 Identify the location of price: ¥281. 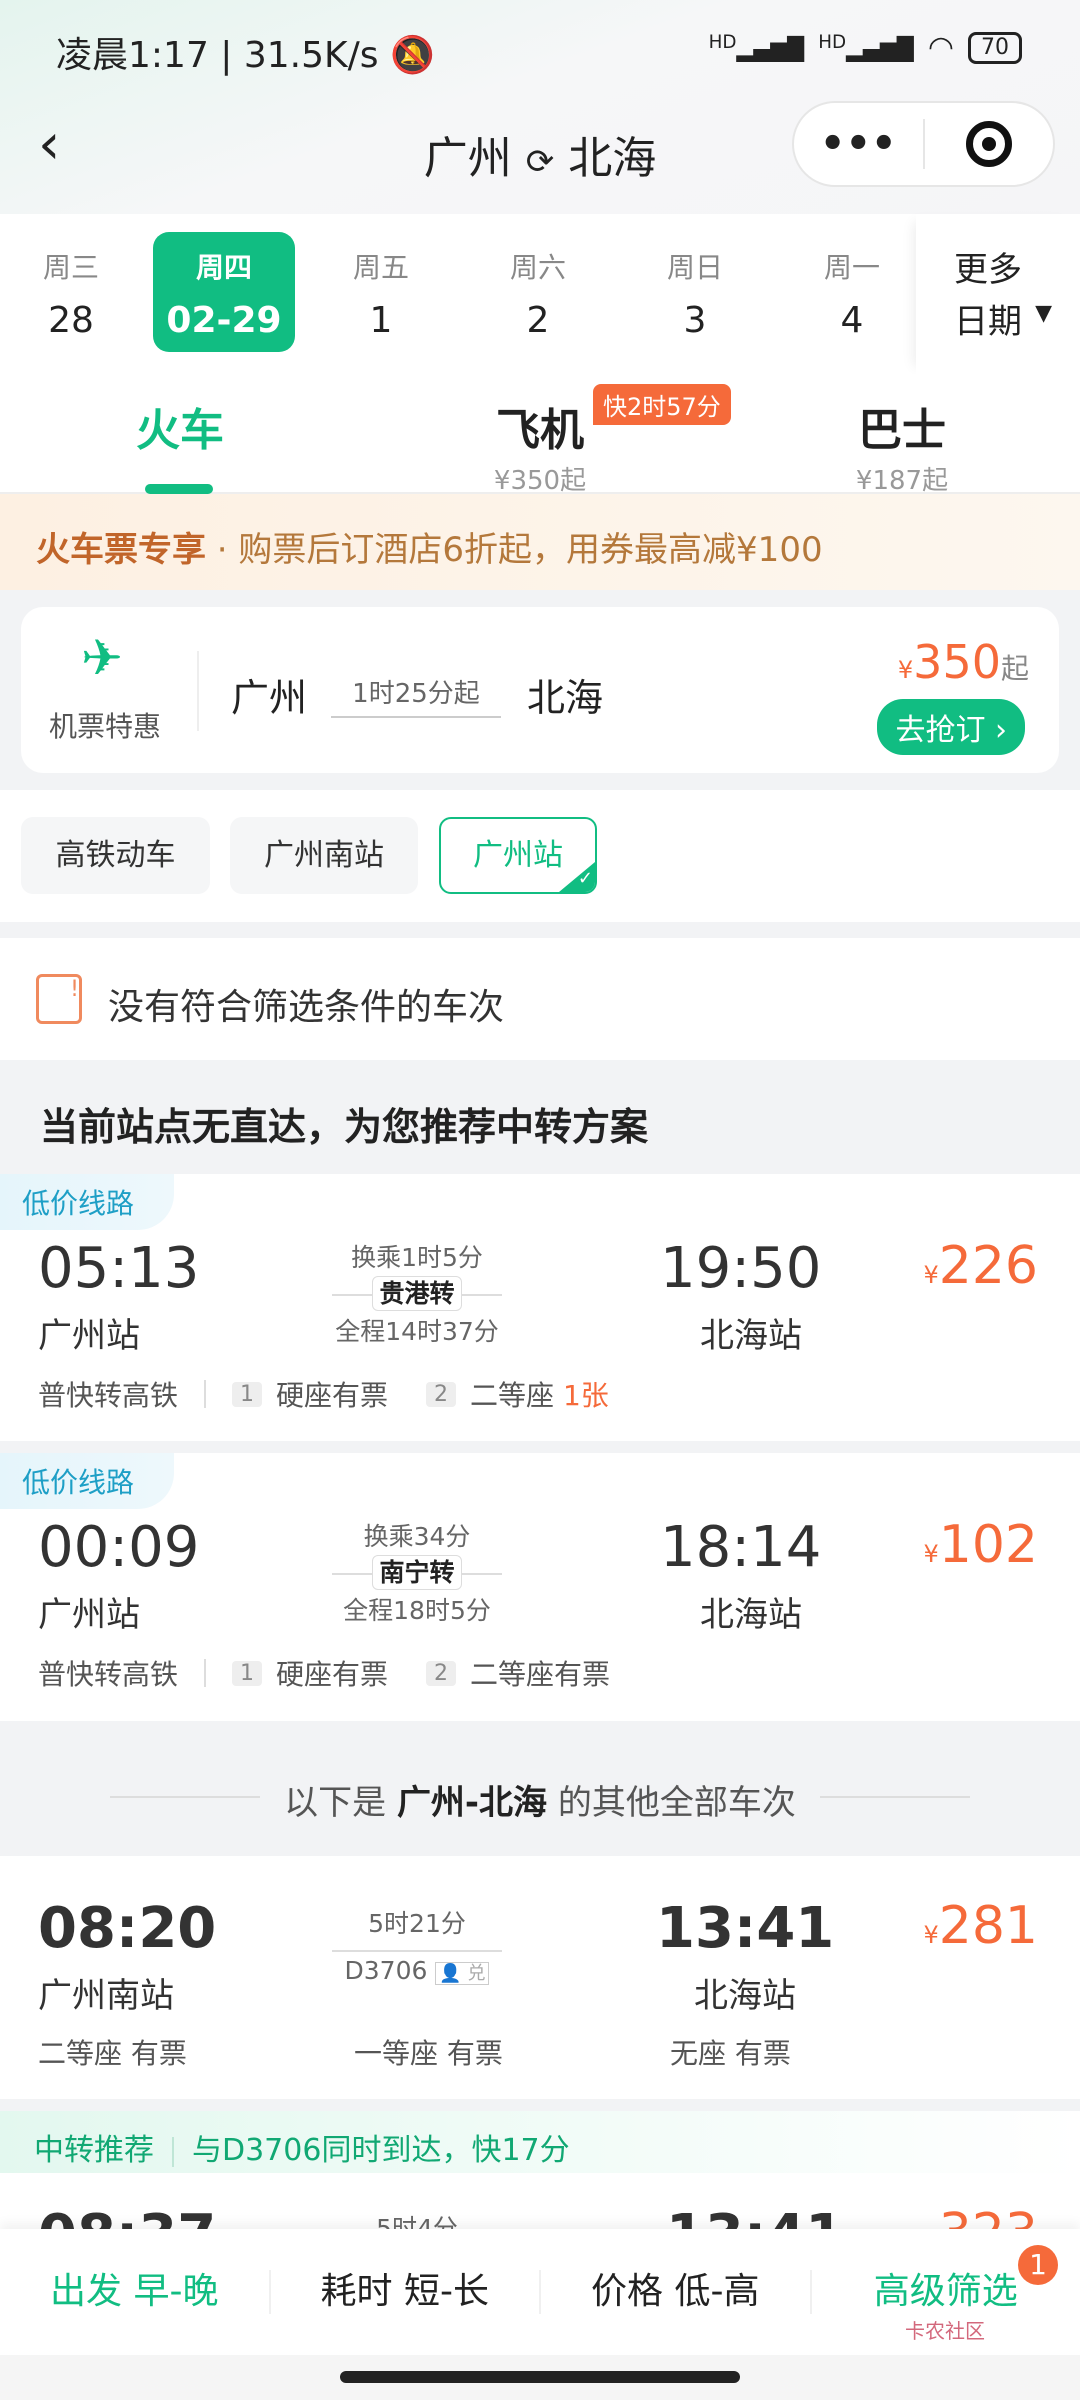
(980, 1926).